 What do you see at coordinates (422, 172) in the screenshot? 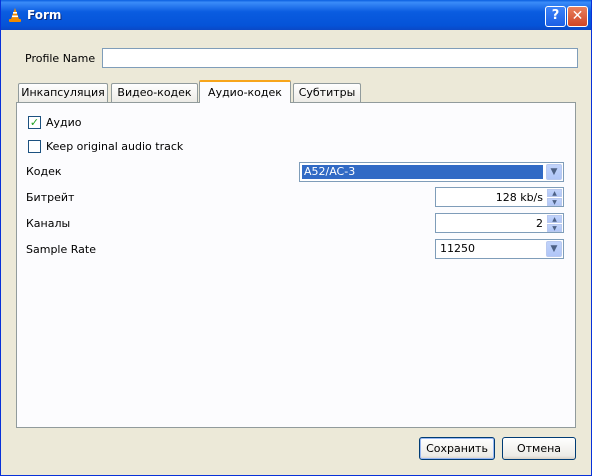
I see `codec-value: A52/AC-3` at bounding box center [422, 172].